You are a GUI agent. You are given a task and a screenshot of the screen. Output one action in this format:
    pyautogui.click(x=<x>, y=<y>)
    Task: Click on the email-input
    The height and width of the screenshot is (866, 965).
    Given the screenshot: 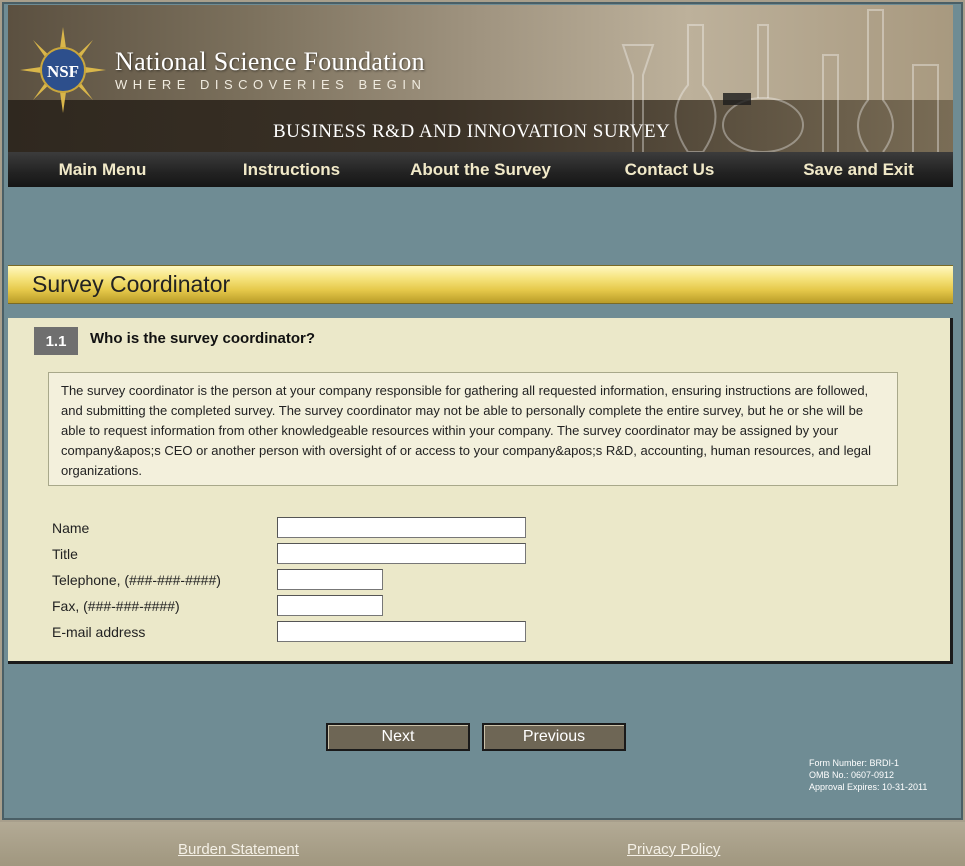 What is the action you would take?
    pyautogui.click(x=401, y=631)
    